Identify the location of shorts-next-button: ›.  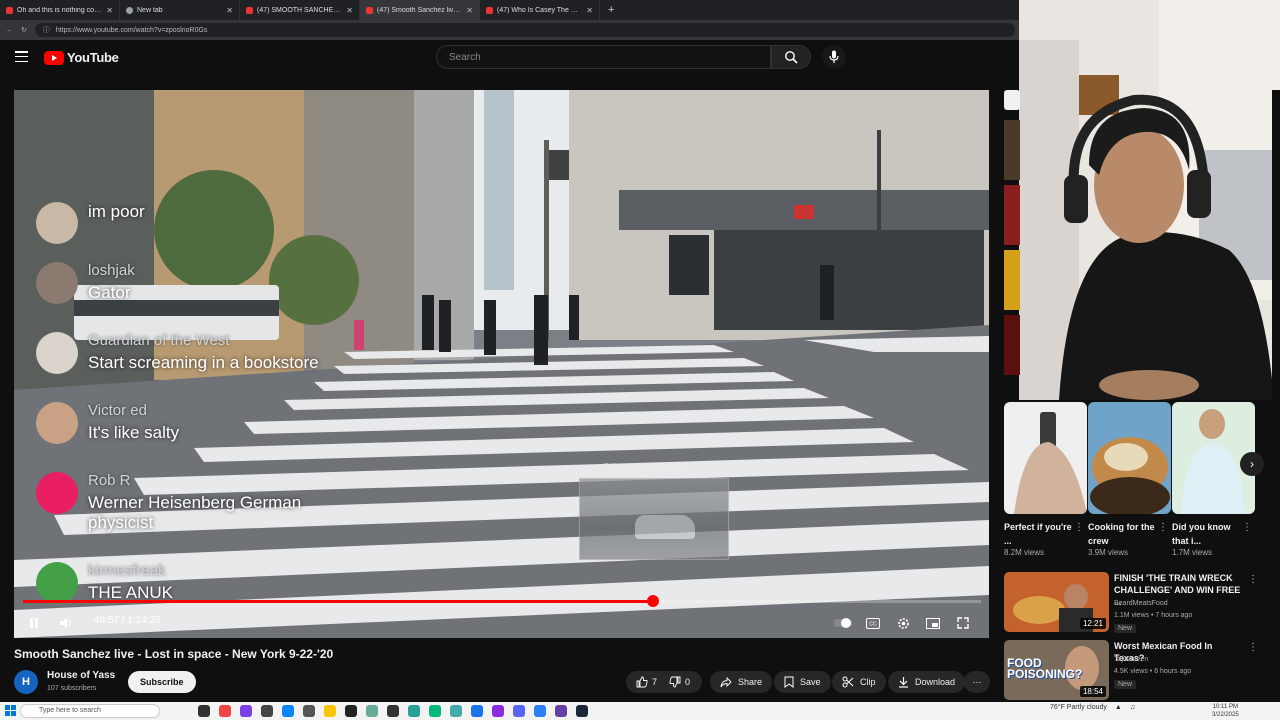
(1252, 464).